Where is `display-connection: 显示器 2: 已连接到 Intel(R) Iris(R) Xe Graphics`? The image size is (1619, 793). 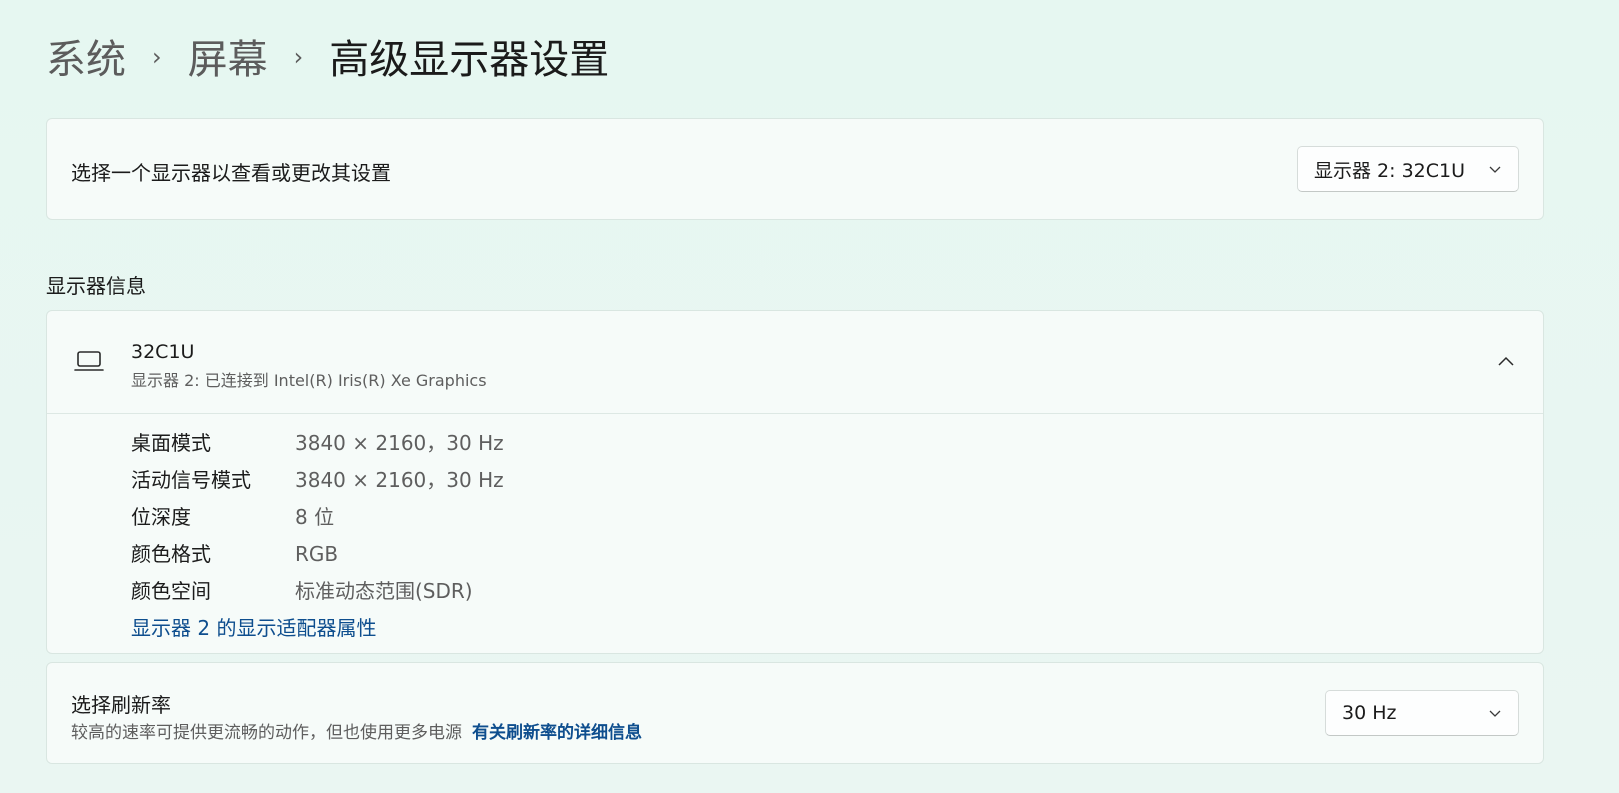
display-connection: 显示器 2: 已连接到 Intel(R) Iris(R) Xe Graphics is located at coordinates (309, 380).